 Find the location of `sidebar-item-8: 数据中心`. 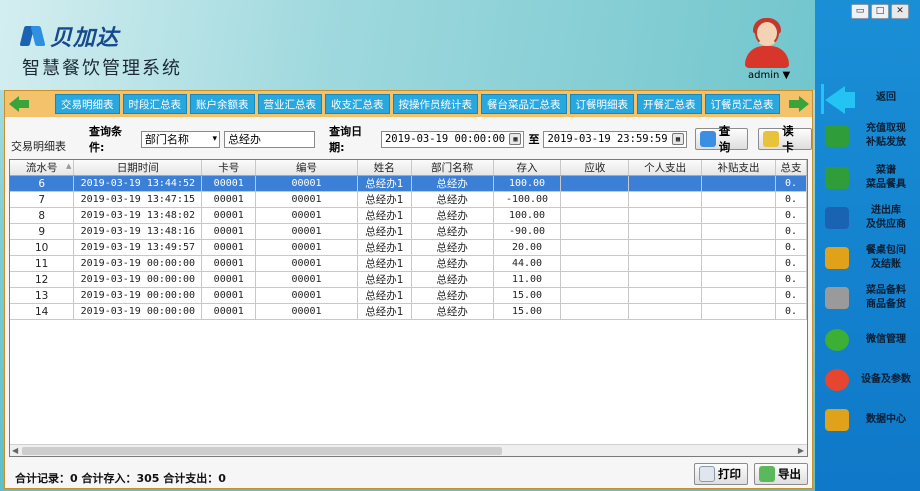

sidebar-item-8: 数据中心 is located at coordinates (869, 420).